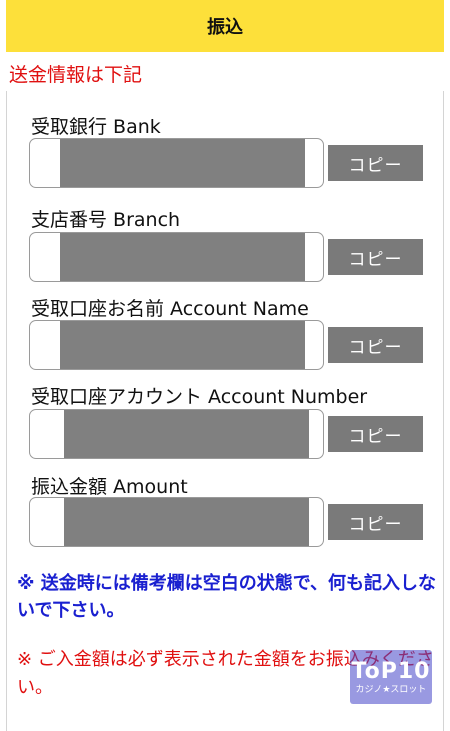  I want to click on top10-casino-logo: ToP10 カジノ★スロット, so click(391, 677).